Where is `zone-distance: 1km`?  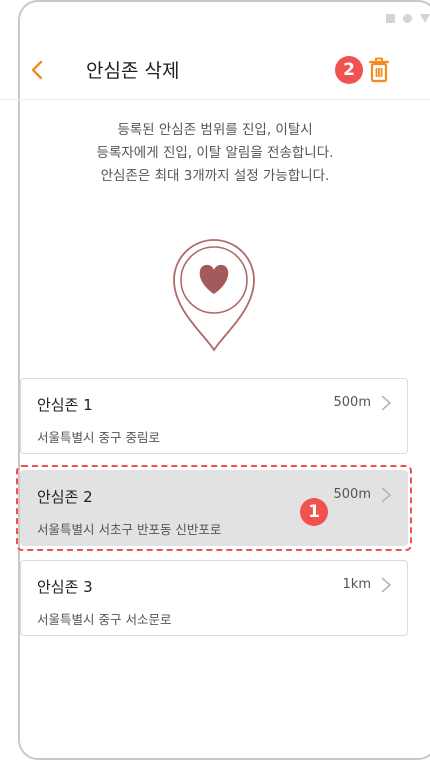 zone-distance: 1km is located at coordinates (356, 584).